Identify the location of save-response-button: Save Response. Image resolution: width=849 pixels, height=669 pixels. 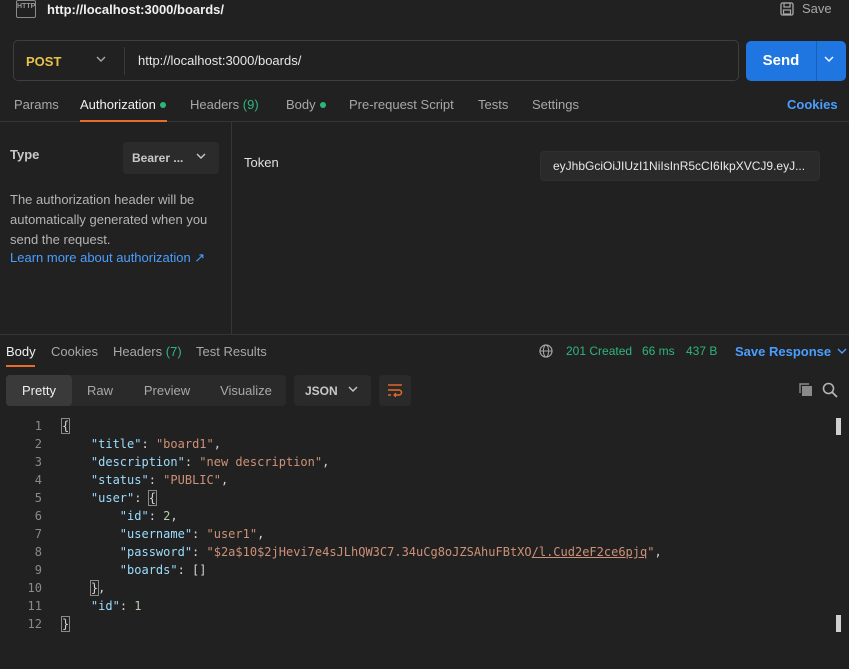
(791, 351).